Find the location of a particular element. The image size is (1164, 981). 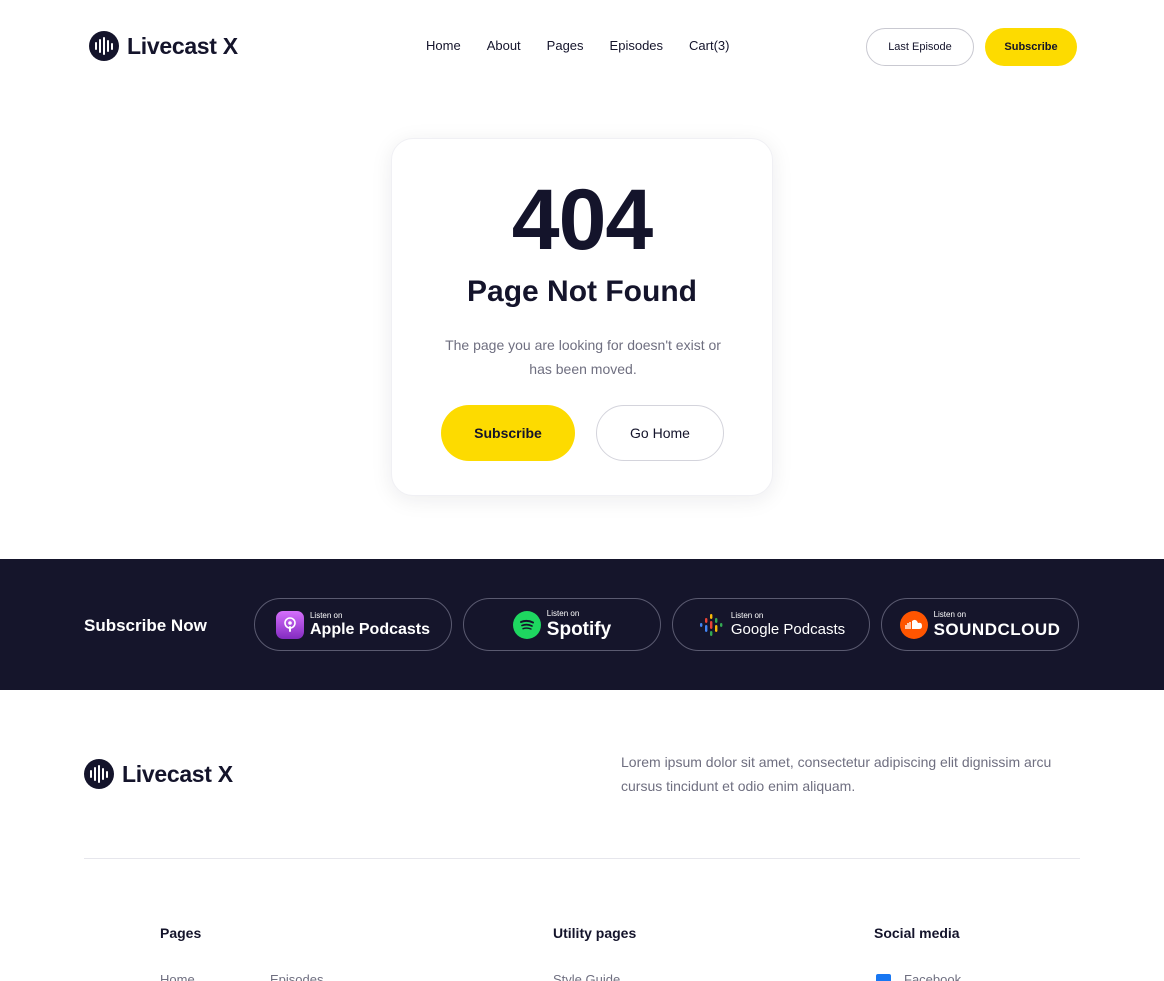

main-nav: Home About Pages Episodes Cart(3) is located at coordinates (590, 45).